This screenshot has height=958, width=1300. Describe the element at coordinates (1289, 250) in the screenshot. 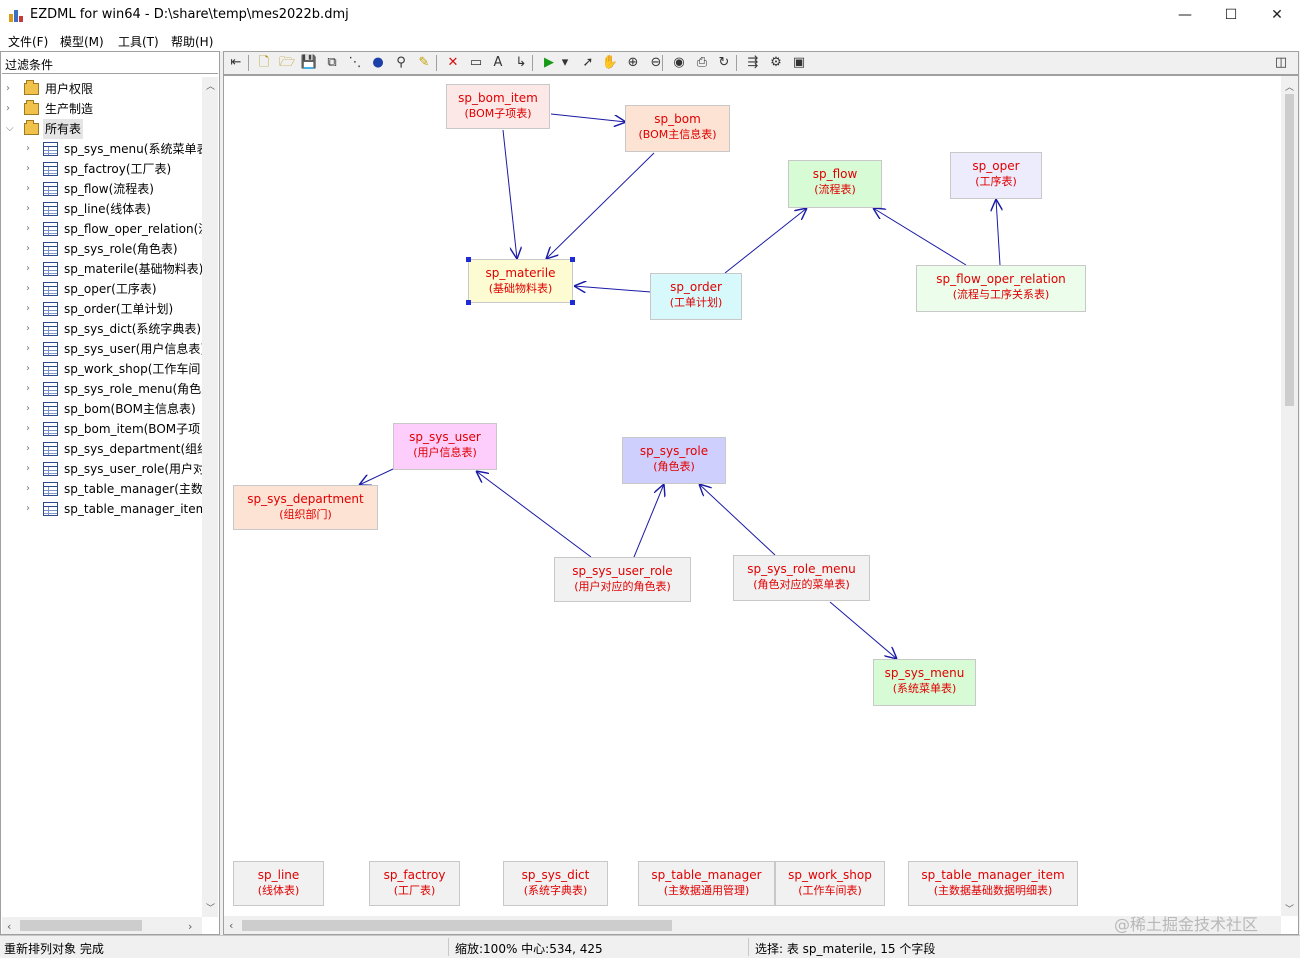

I see `canvas-vscroll-thumb` at that location.